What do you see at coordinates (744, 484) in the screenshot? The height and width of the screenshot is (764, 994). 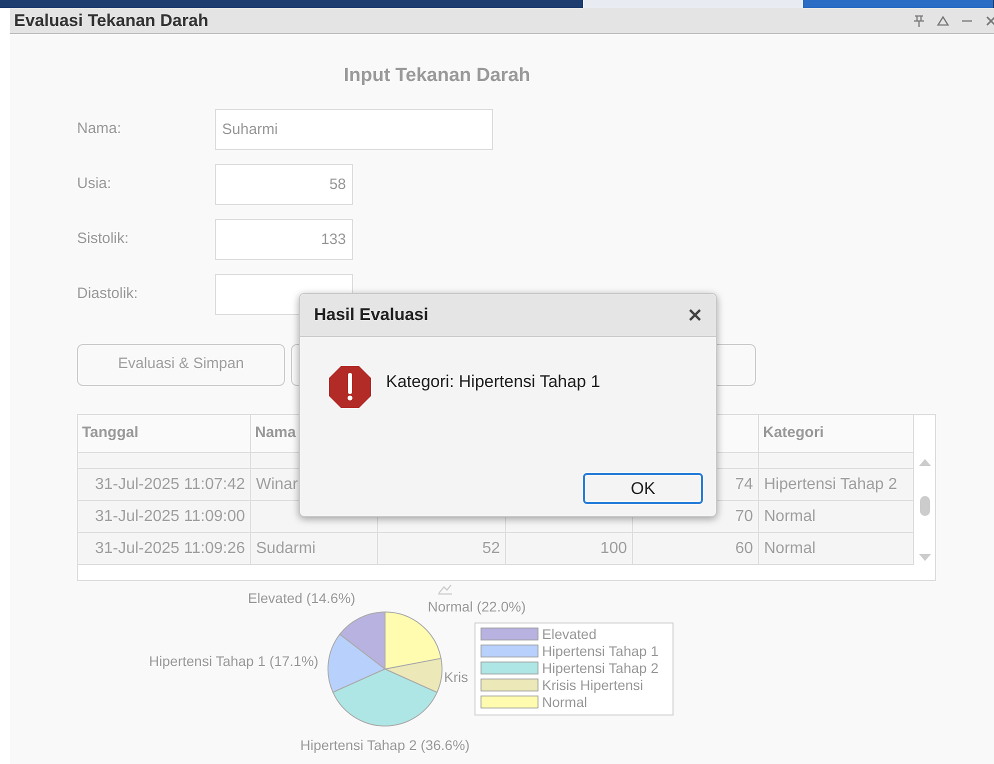 I see `table-cell-text: 74` at bounding box center [744, 484].